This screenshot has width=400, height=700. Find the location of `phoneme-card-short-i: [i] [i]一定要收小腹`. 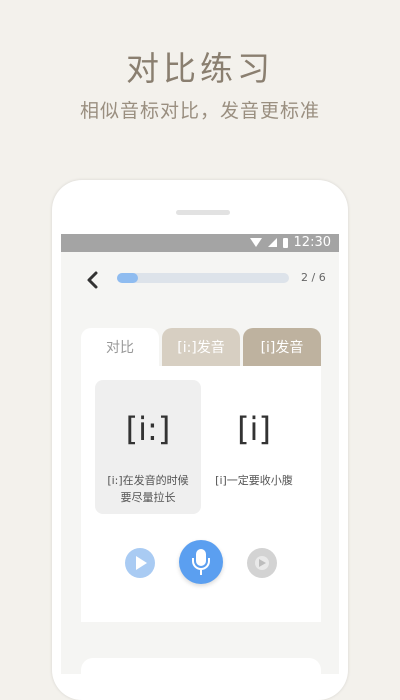

phoneme-card-short-i: [i] [i]一定要收小腹 is located at coordinates (254, 447).